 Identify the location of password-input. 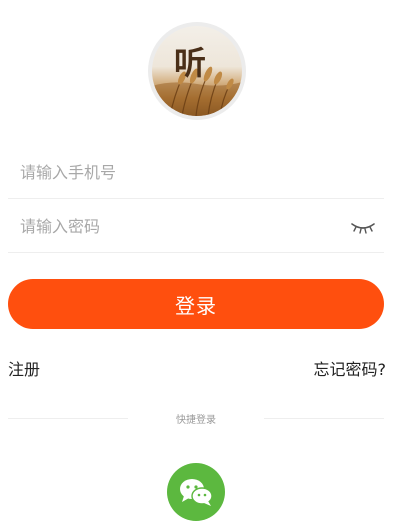
(180, 226).